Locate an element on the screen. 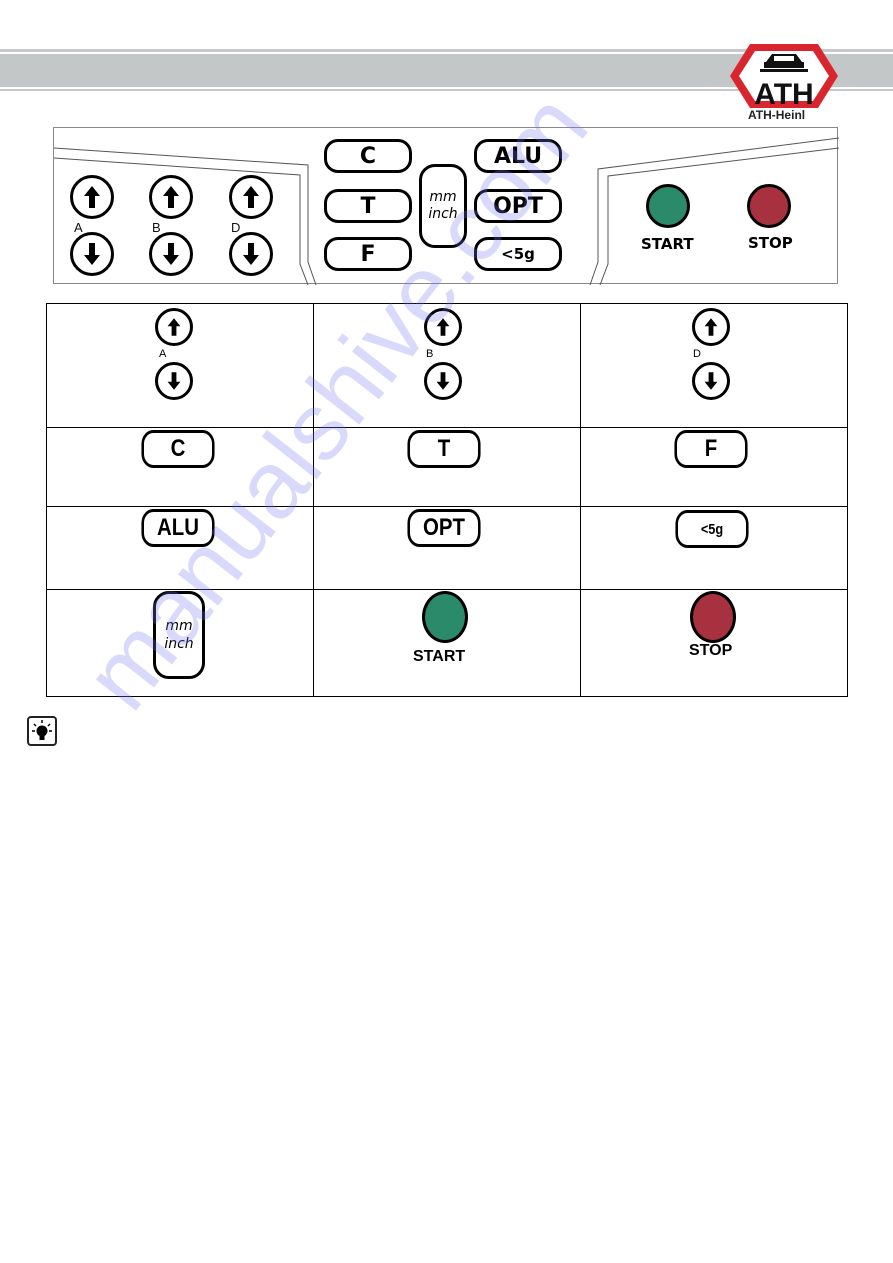 This screenshot has width=893, height=1263. unit-toggle-button: mm inch is located at coordinates (443, 206).